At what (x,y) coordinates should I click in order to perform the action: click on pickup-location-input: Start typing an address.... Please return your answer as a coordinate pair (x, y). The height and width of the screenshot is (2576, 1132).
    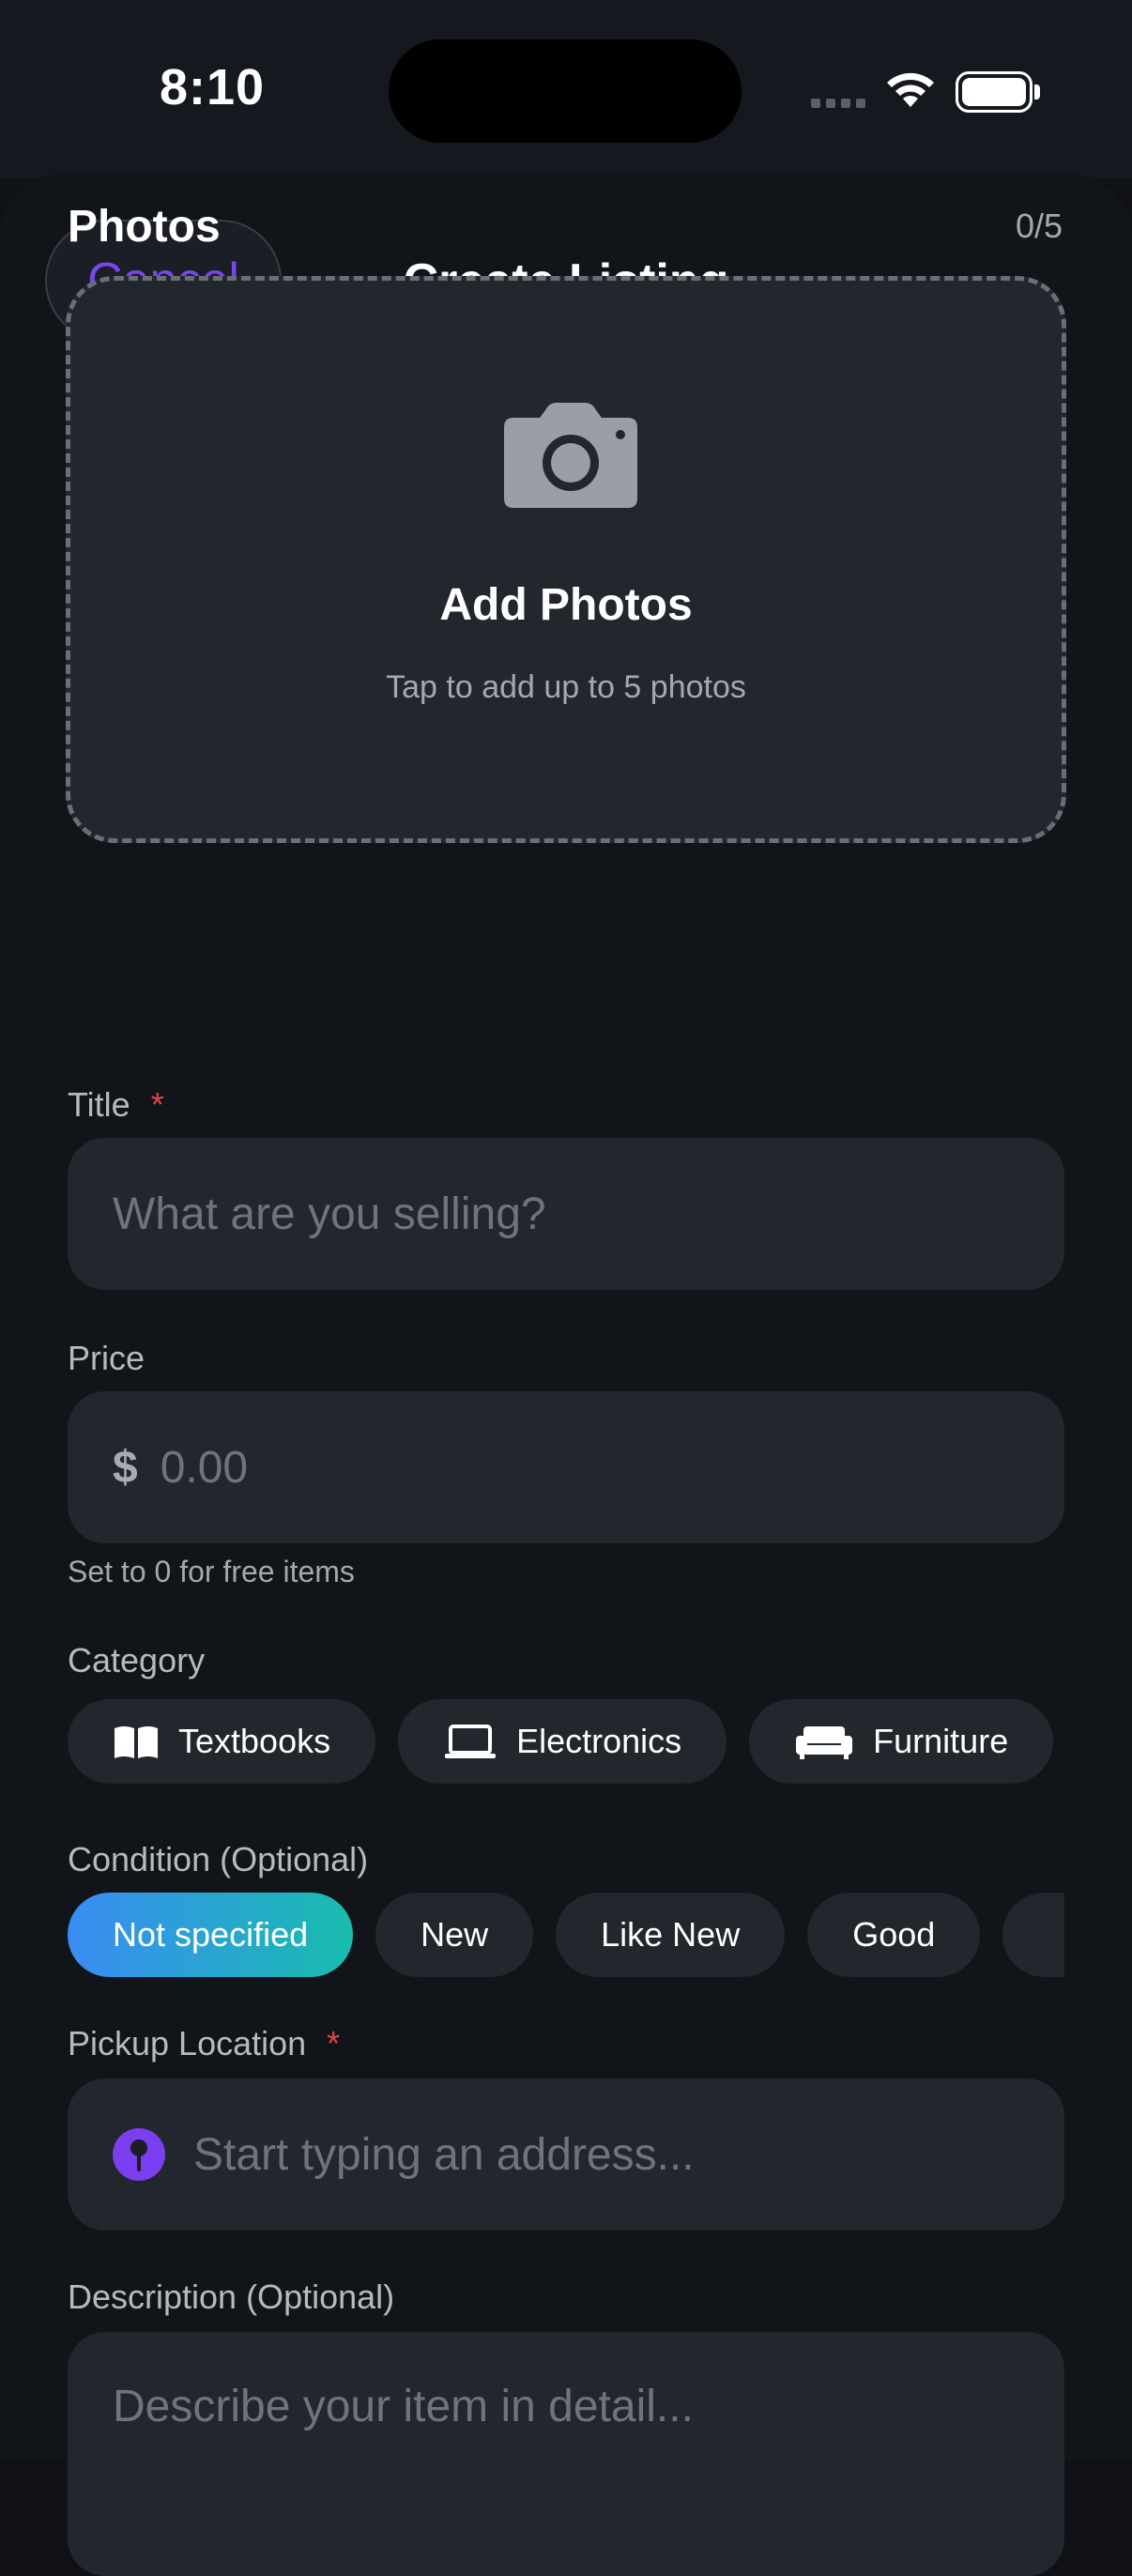
    Looking at the image, I should click on (566, 2154).